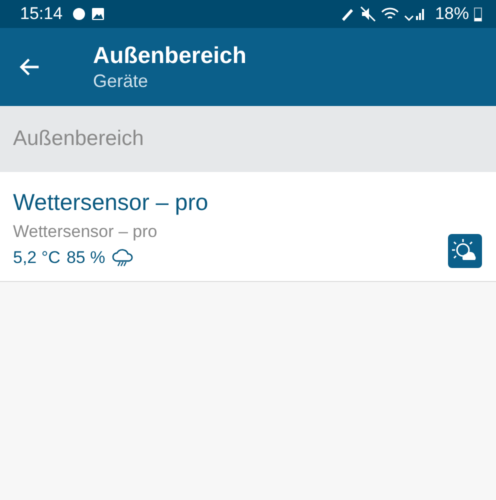 The image size is (496, 500). I want to click on humidity-reading: 85 %, so click(86, 258).